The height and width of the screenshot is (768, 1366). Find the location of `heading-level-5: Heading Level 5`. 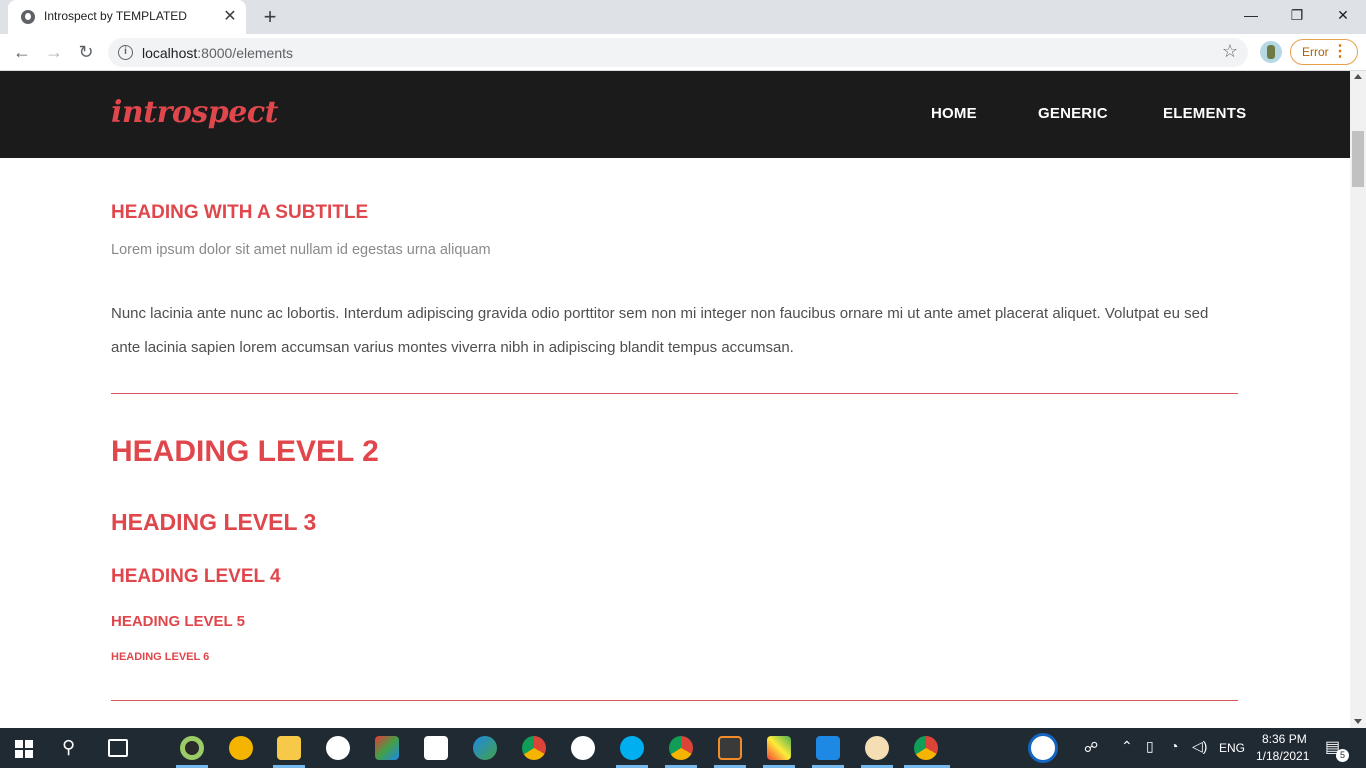

heading-level-5: Heading Level 5 is located at coordinates (178, 621).